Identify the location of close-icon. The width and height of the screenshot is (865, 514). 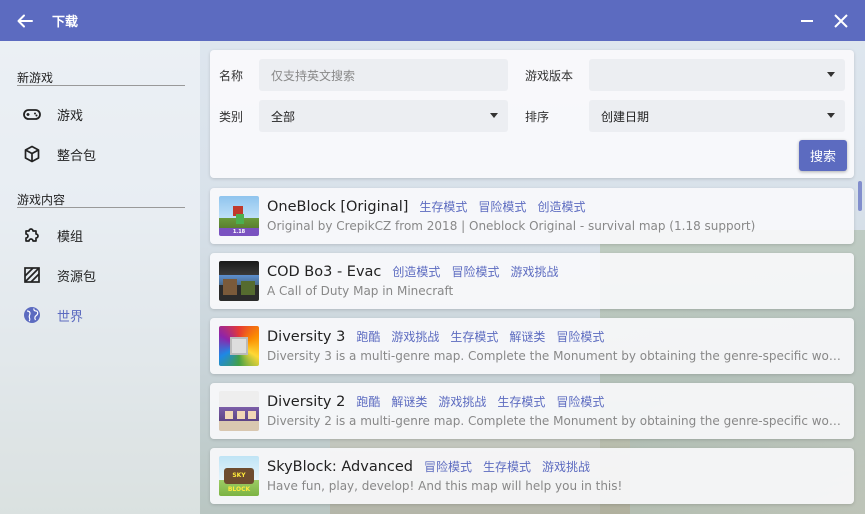
(841, 20).